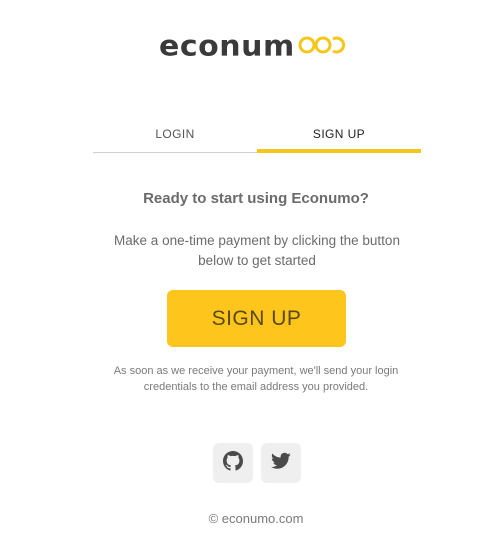 This screenshot has height=547, width=500. Describe the element at coordinates (326, 47) in the screenshot. I see `logo-rings-icon` at that location.